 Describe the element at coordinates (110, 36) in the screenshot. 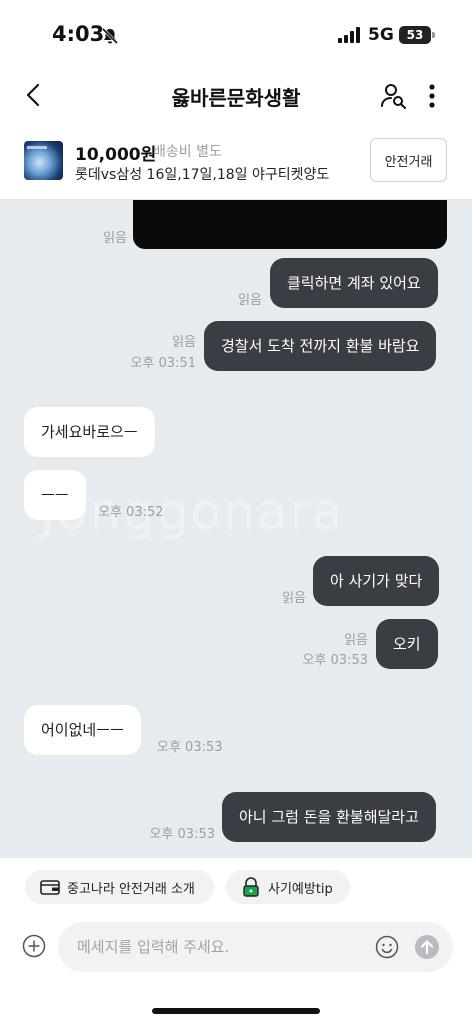

I see `bell-muted-icon` at that location.